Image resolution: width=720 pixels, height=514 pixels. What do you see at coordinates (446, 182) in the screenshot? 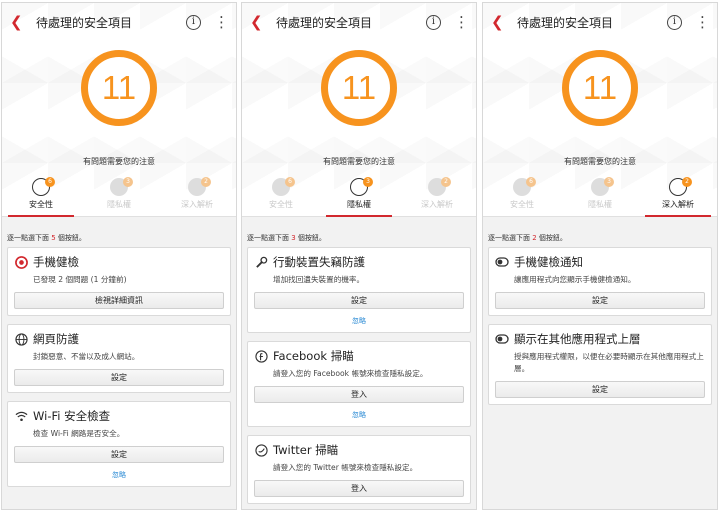
I see `tab-badge: 2` at bounding box center [446, 182].